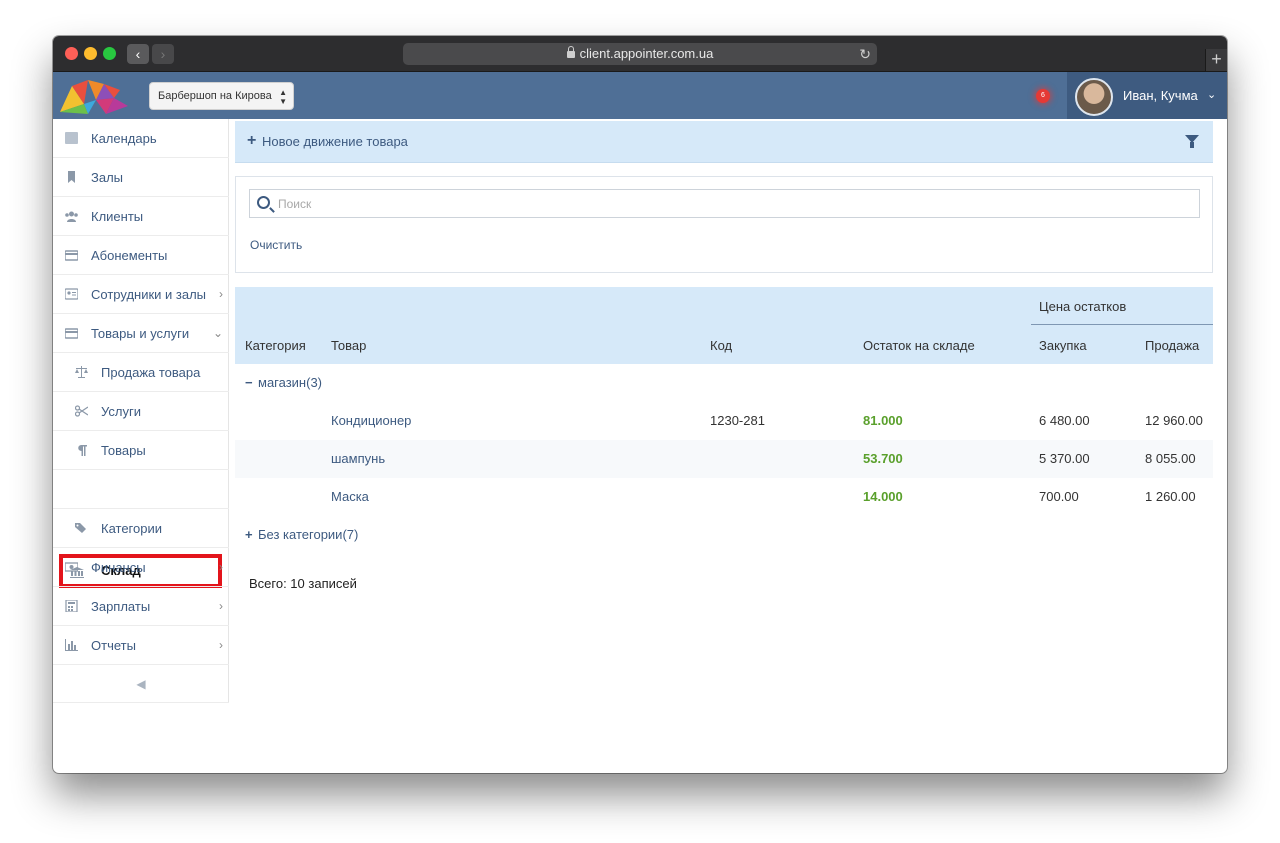  I want to click on select-arrows-icon: ▲ ▼, so click(283, 97).